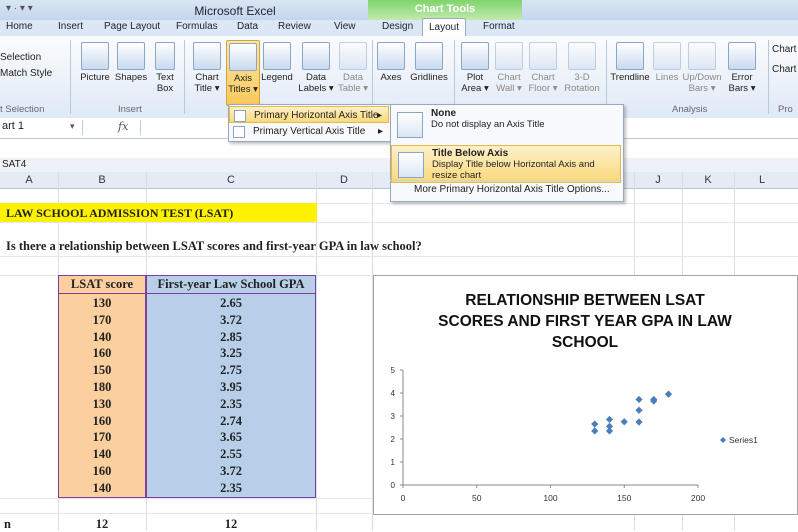 The image size is (798, 532). Describe the element at coordinates (399, 222) in the screenshot. I see `grid-line` at that location.